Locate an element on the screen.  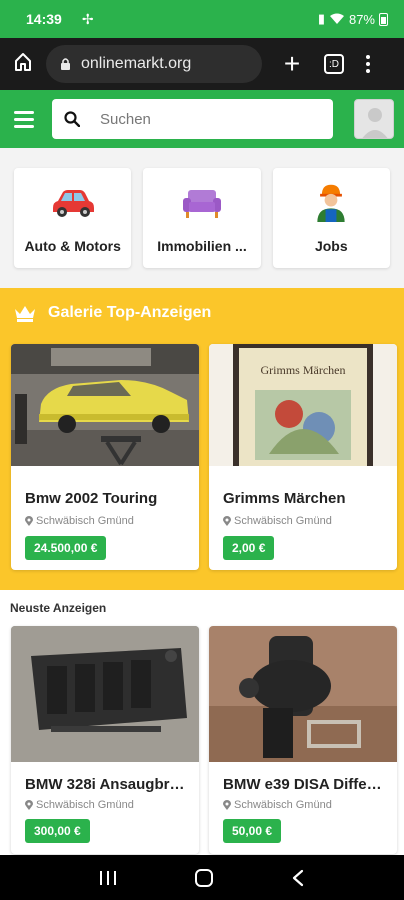
sofa-icon is located at coordinates (201, 204).